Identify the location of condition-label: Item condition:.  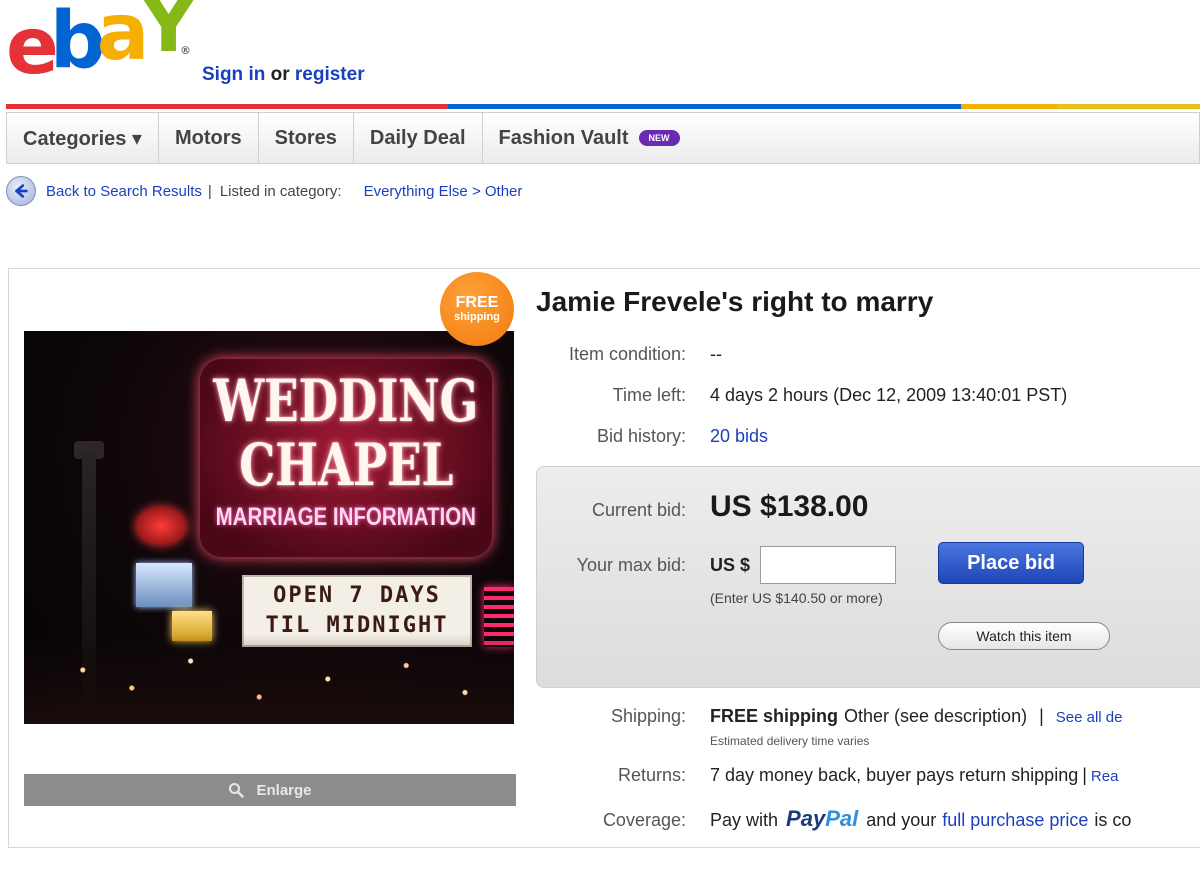
(627, 354).